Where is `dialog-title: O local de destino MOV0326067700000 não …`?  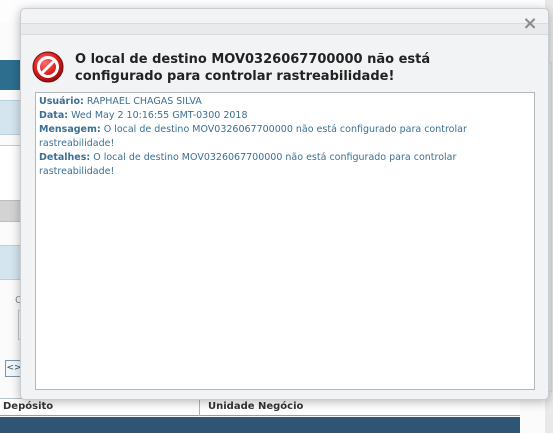 dialog-title: O local de destino MOV0326067700000 não … is located at coordinates (253, 68).